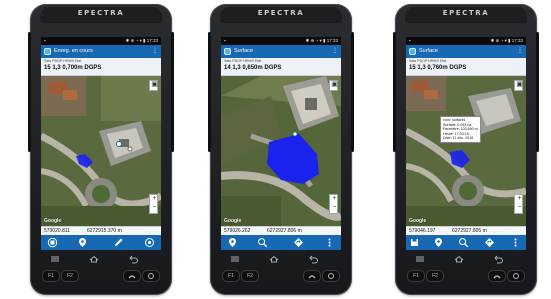  I want to click on gnss-info-panel: Sats PDOP HRMS Etat 14 1,3 0,650m DGPS, so click(281, 67).